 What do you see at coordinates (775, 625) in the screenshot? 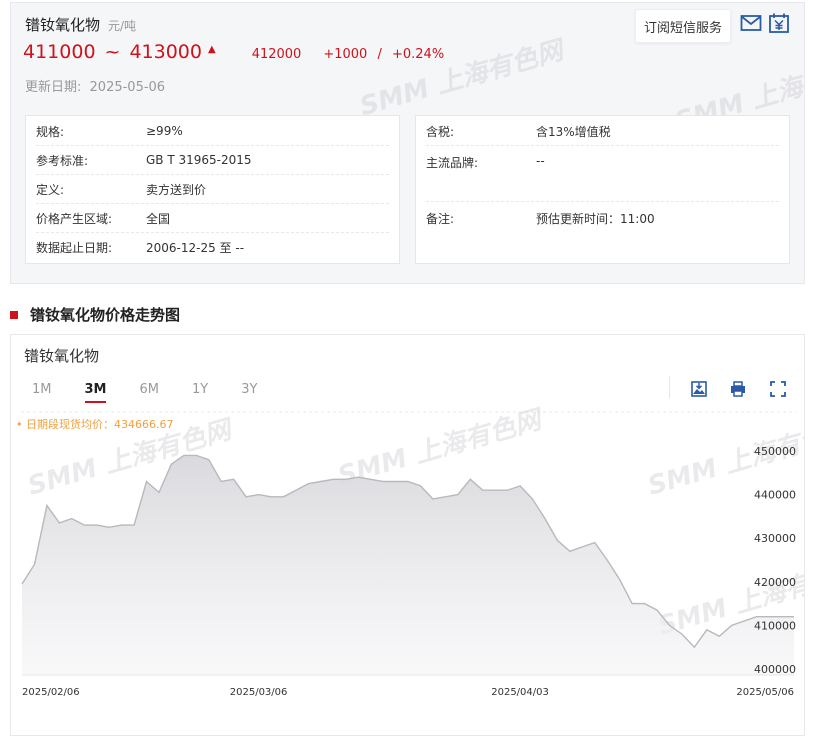
I see `y-tick-label: 410000` at bounding box center [775, 625].